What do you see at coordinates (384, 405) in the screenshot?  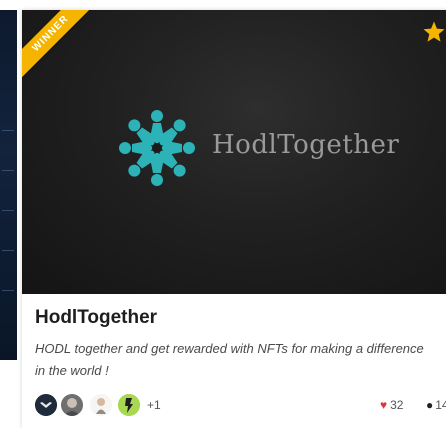 I see `heart-icon: ♥` at bounding box center [384, 405].